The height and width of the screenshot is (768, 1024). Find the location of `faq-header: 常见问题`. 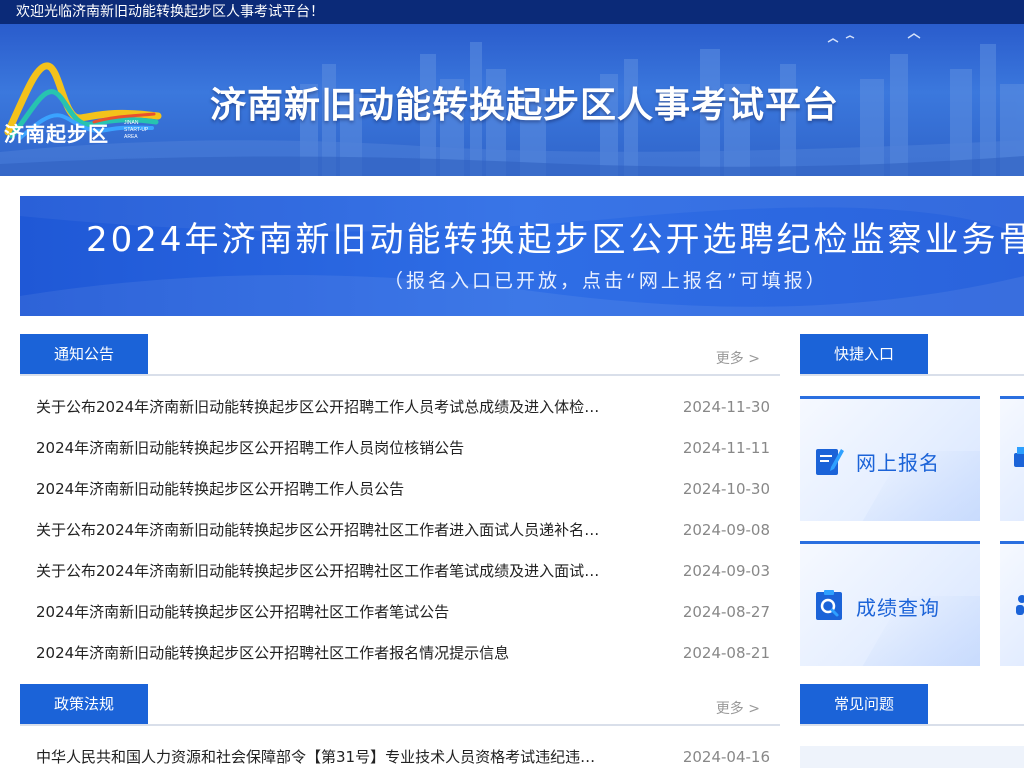

faq-header: 常见问题 is located at coordinates (912, 705).